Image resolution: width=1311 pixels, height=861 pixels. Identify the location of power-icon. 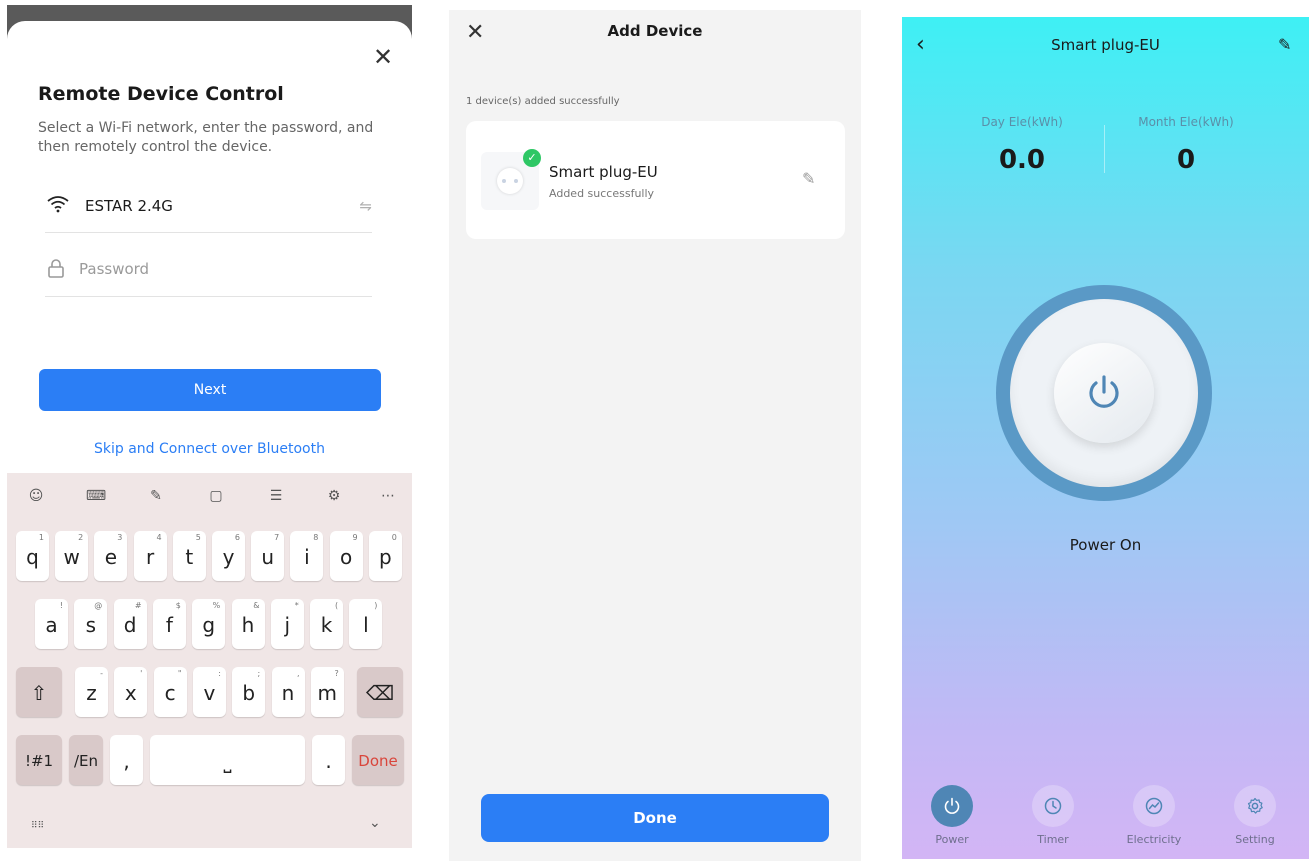
(1104, 391).